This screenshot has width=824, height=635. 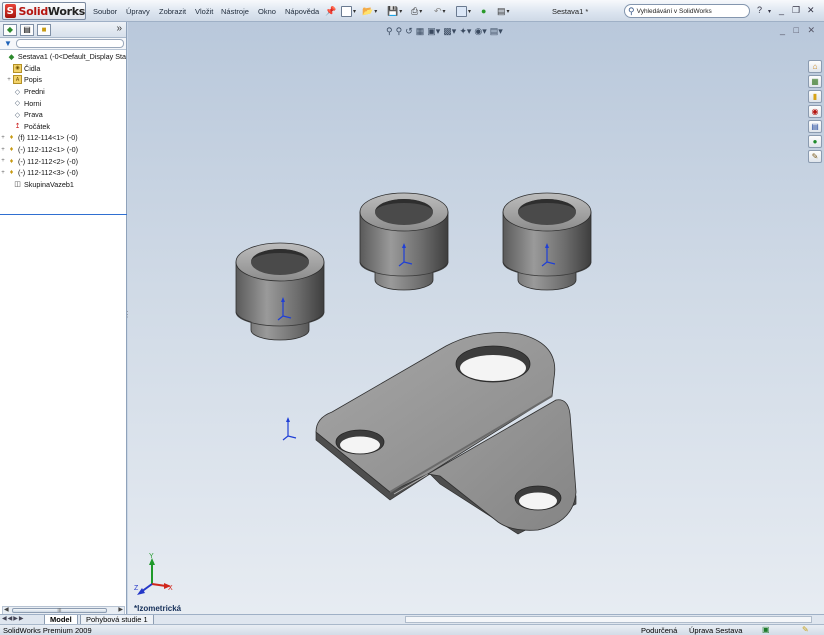 I want to click on new-document-button: ▾, so click(x=348, y=11).